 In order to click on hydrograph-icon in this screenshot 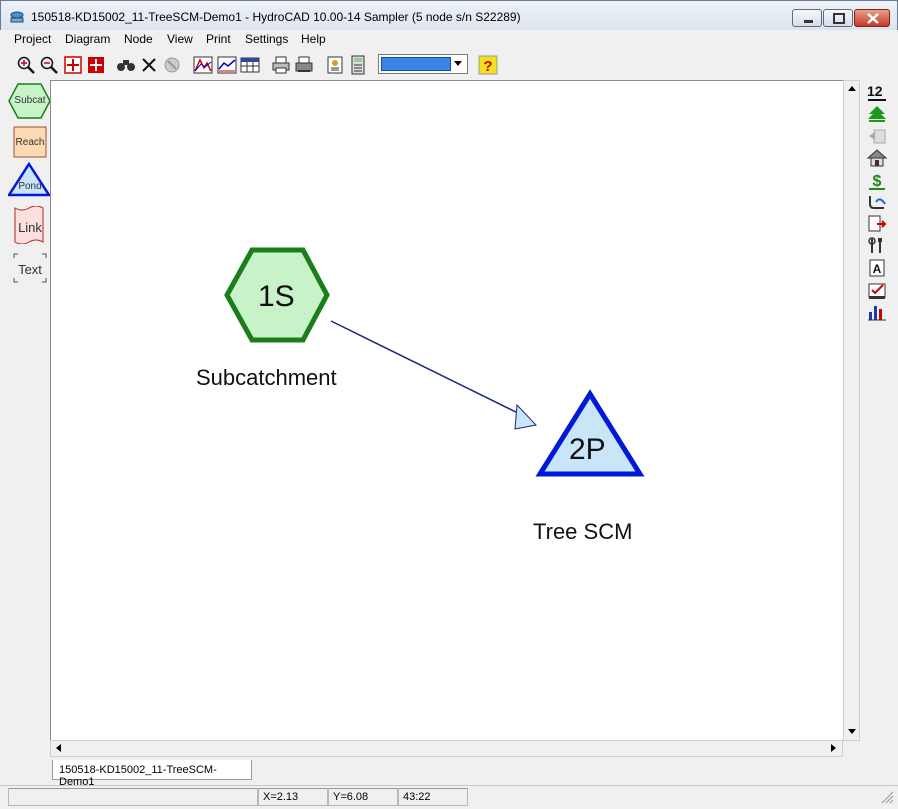, I will do `click(203, 65)`.